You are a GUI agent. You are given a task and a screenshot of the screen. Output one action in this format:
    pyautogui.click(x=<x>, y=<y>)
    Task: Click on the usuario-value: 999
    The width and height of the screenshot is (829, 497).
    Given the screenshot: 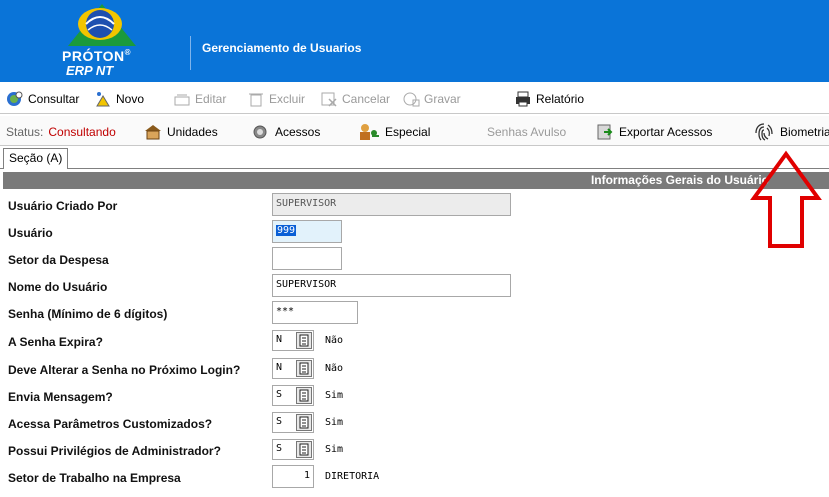 What is the action you would take?
    pyautogui.click(x=286, y=230)
    